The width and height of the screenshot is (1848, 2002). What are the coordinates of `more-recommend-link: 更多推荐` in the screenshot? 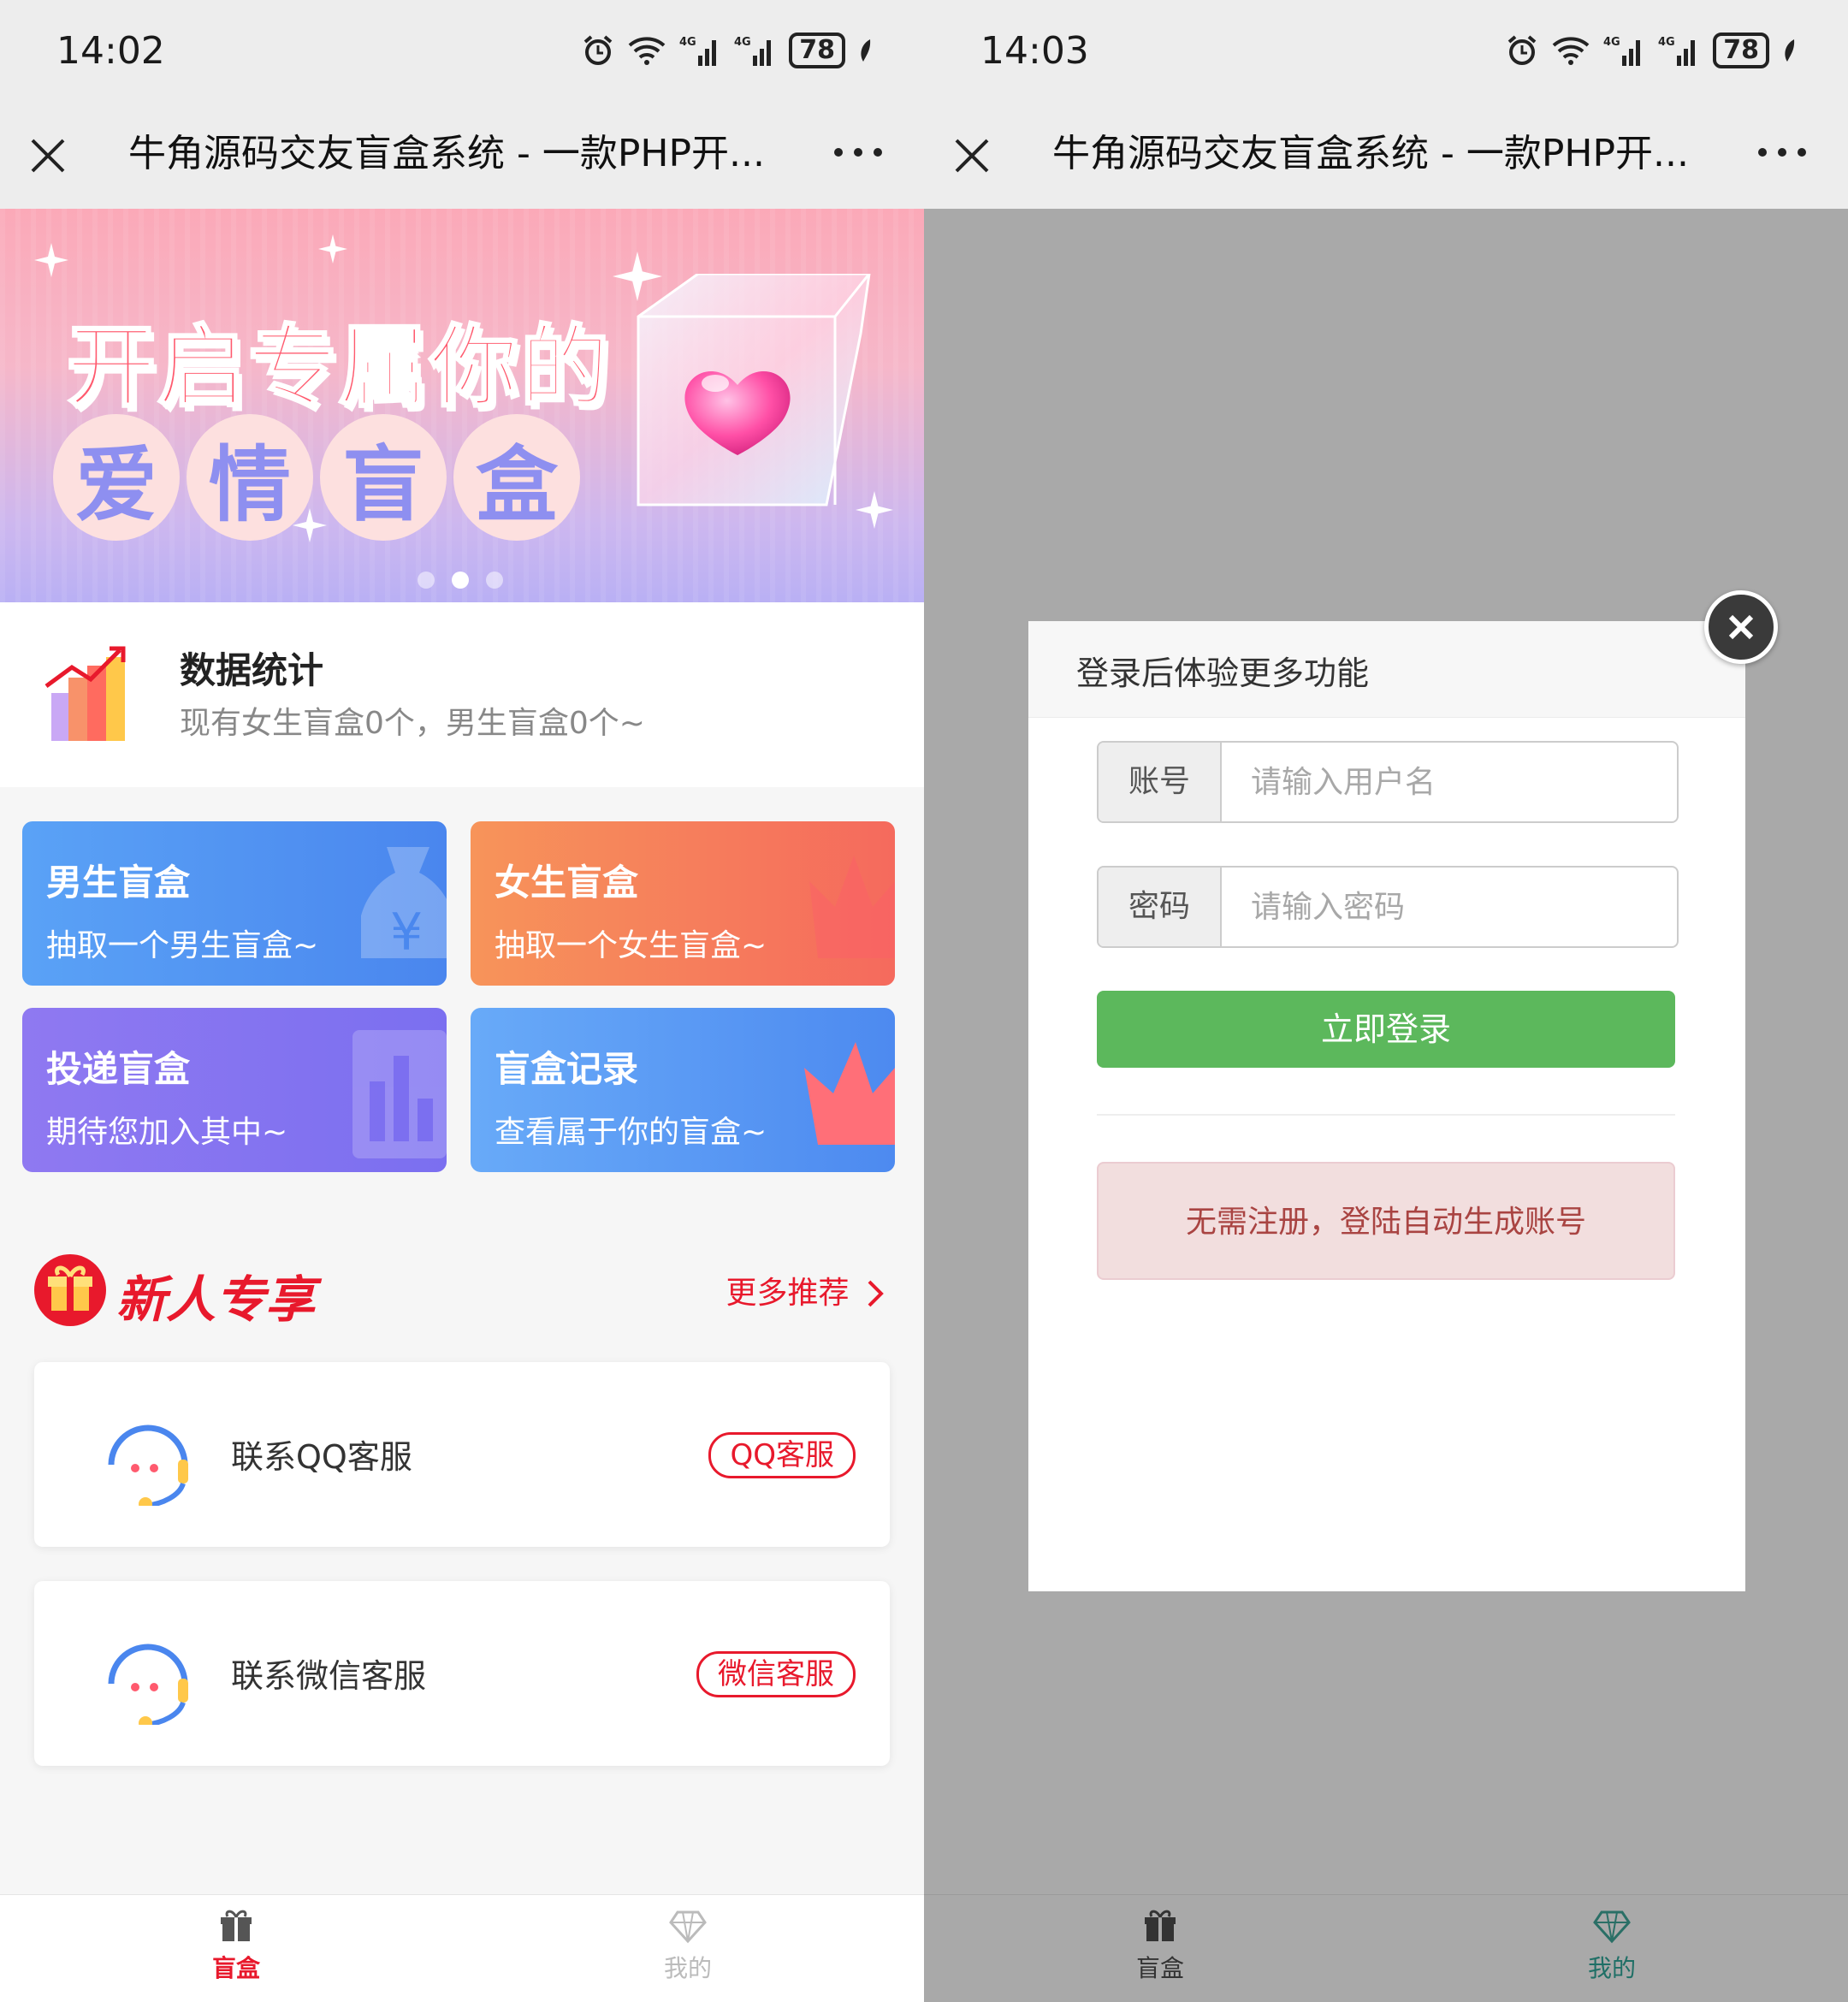 It's located at (805, 1290).